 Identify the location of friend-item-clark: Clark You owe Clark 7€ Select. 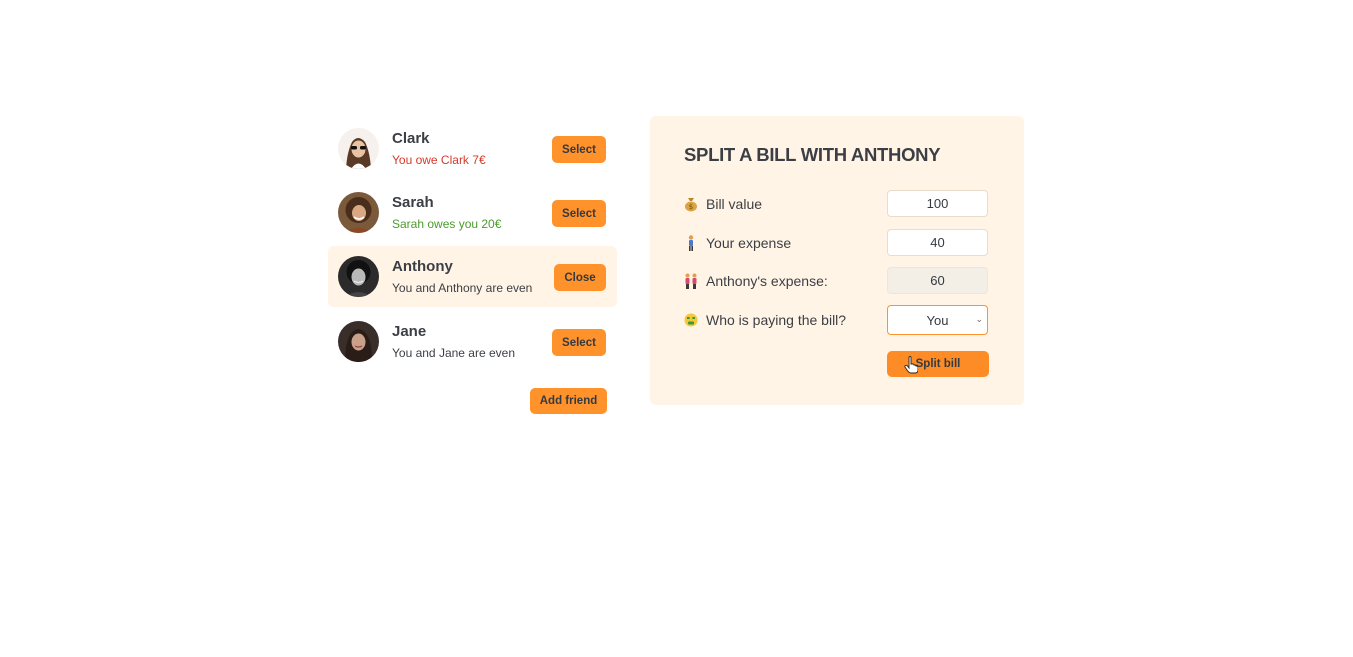
(472, 148).